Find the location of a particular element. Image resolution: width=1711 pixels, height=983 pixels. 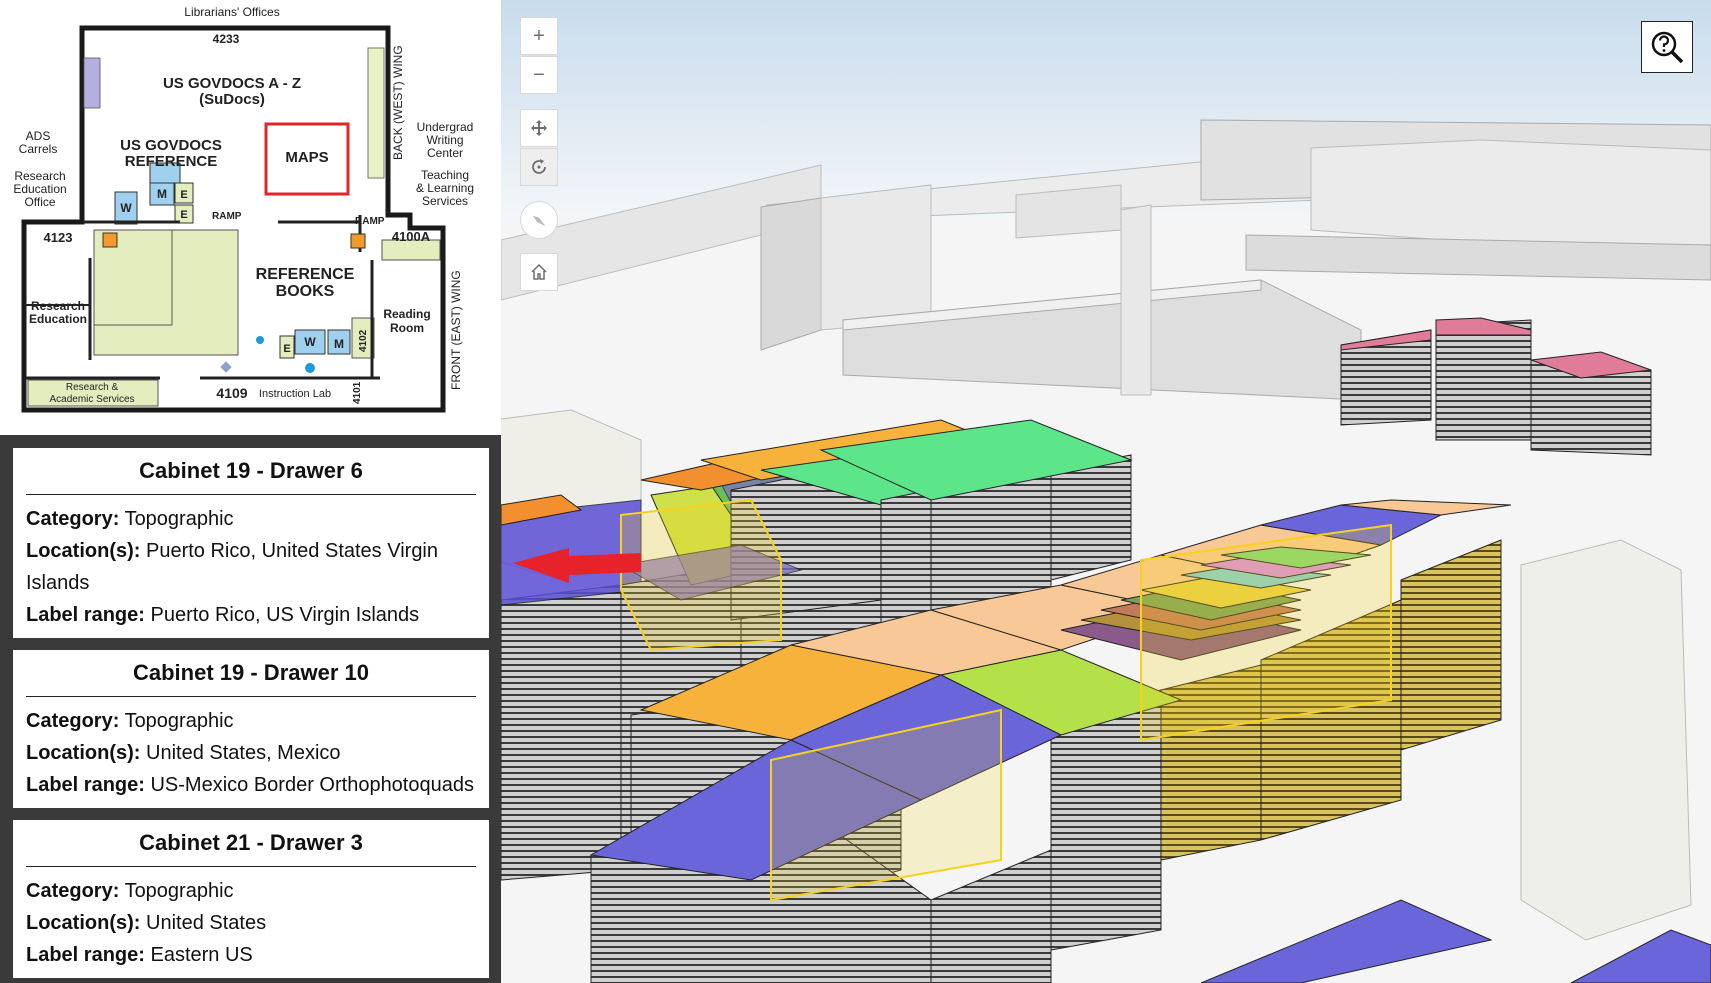

label-research-office-2: Education is located at coordinates (39, 189).